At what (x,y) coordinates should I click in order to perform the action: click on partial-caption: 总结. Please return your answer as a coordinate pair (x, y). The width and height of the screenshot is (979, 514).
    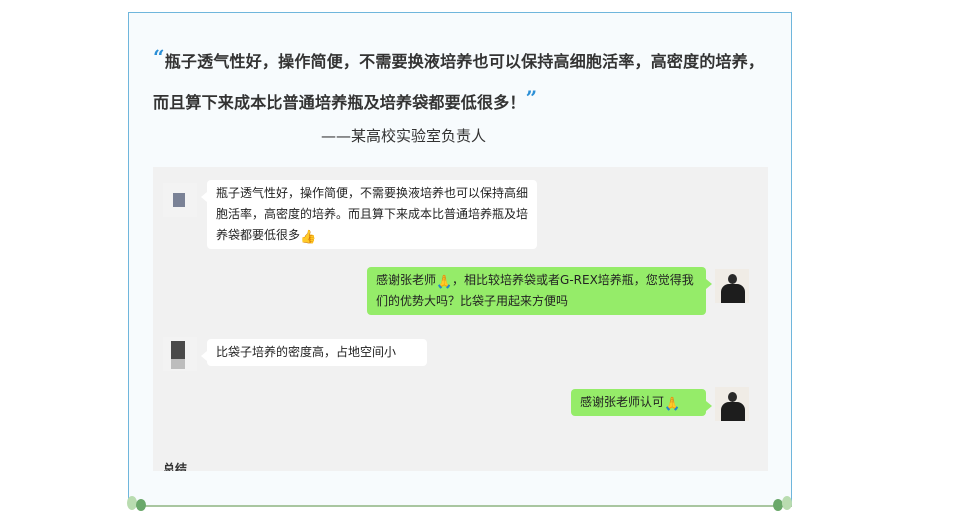
    Looking at the image, I should click on (175, 466).